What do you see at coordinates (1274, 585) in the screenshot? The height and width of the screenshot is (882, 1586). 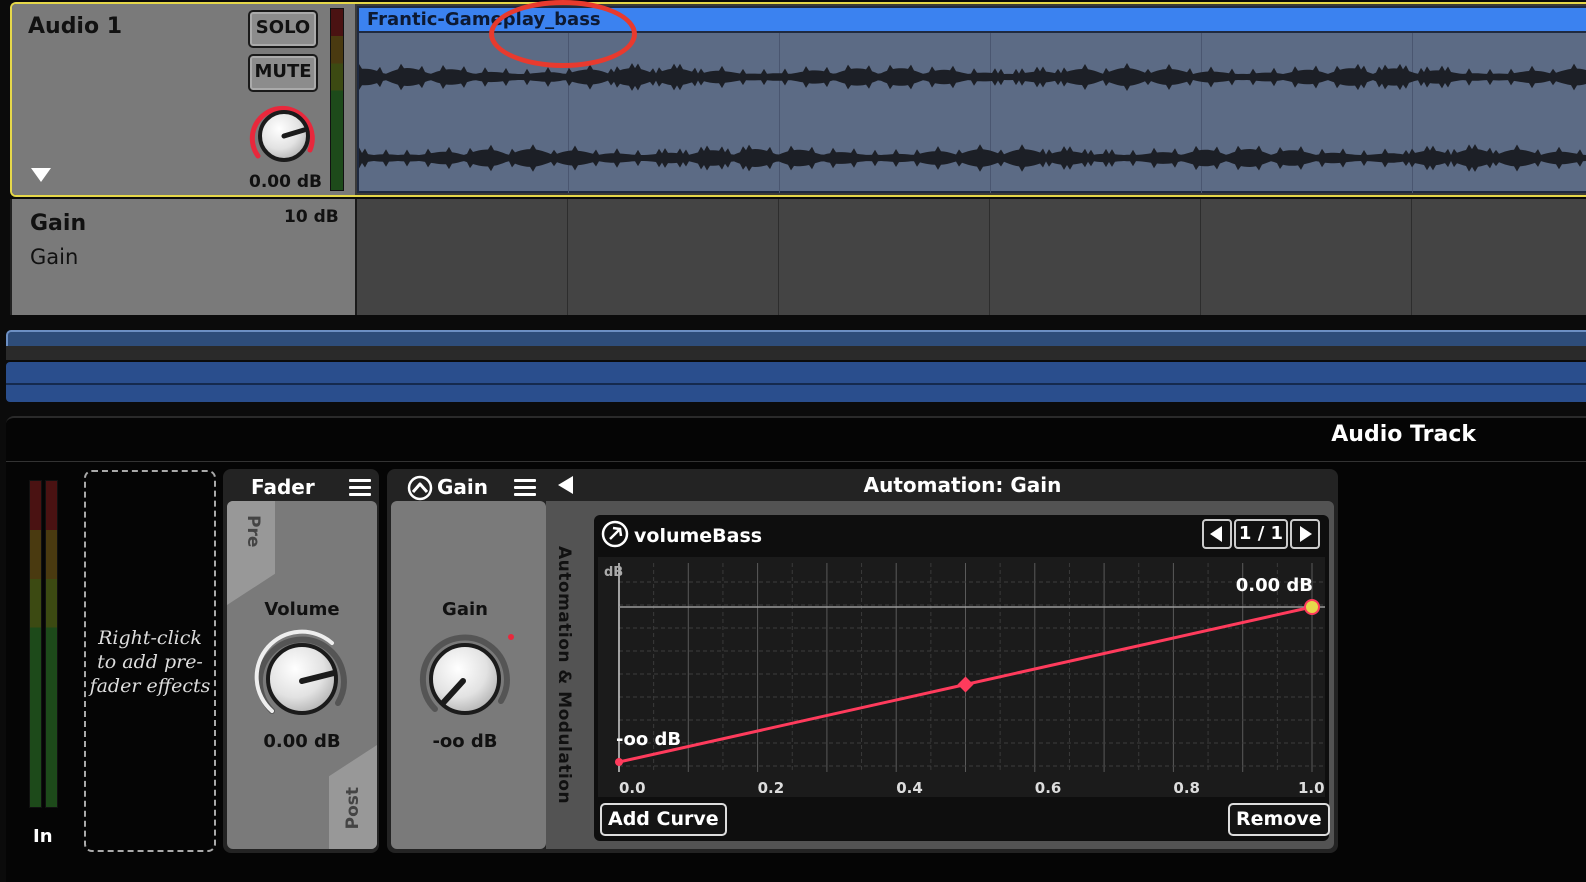 I see `top-value-label: 0.00 dB` at bounding box center [1274, 585].